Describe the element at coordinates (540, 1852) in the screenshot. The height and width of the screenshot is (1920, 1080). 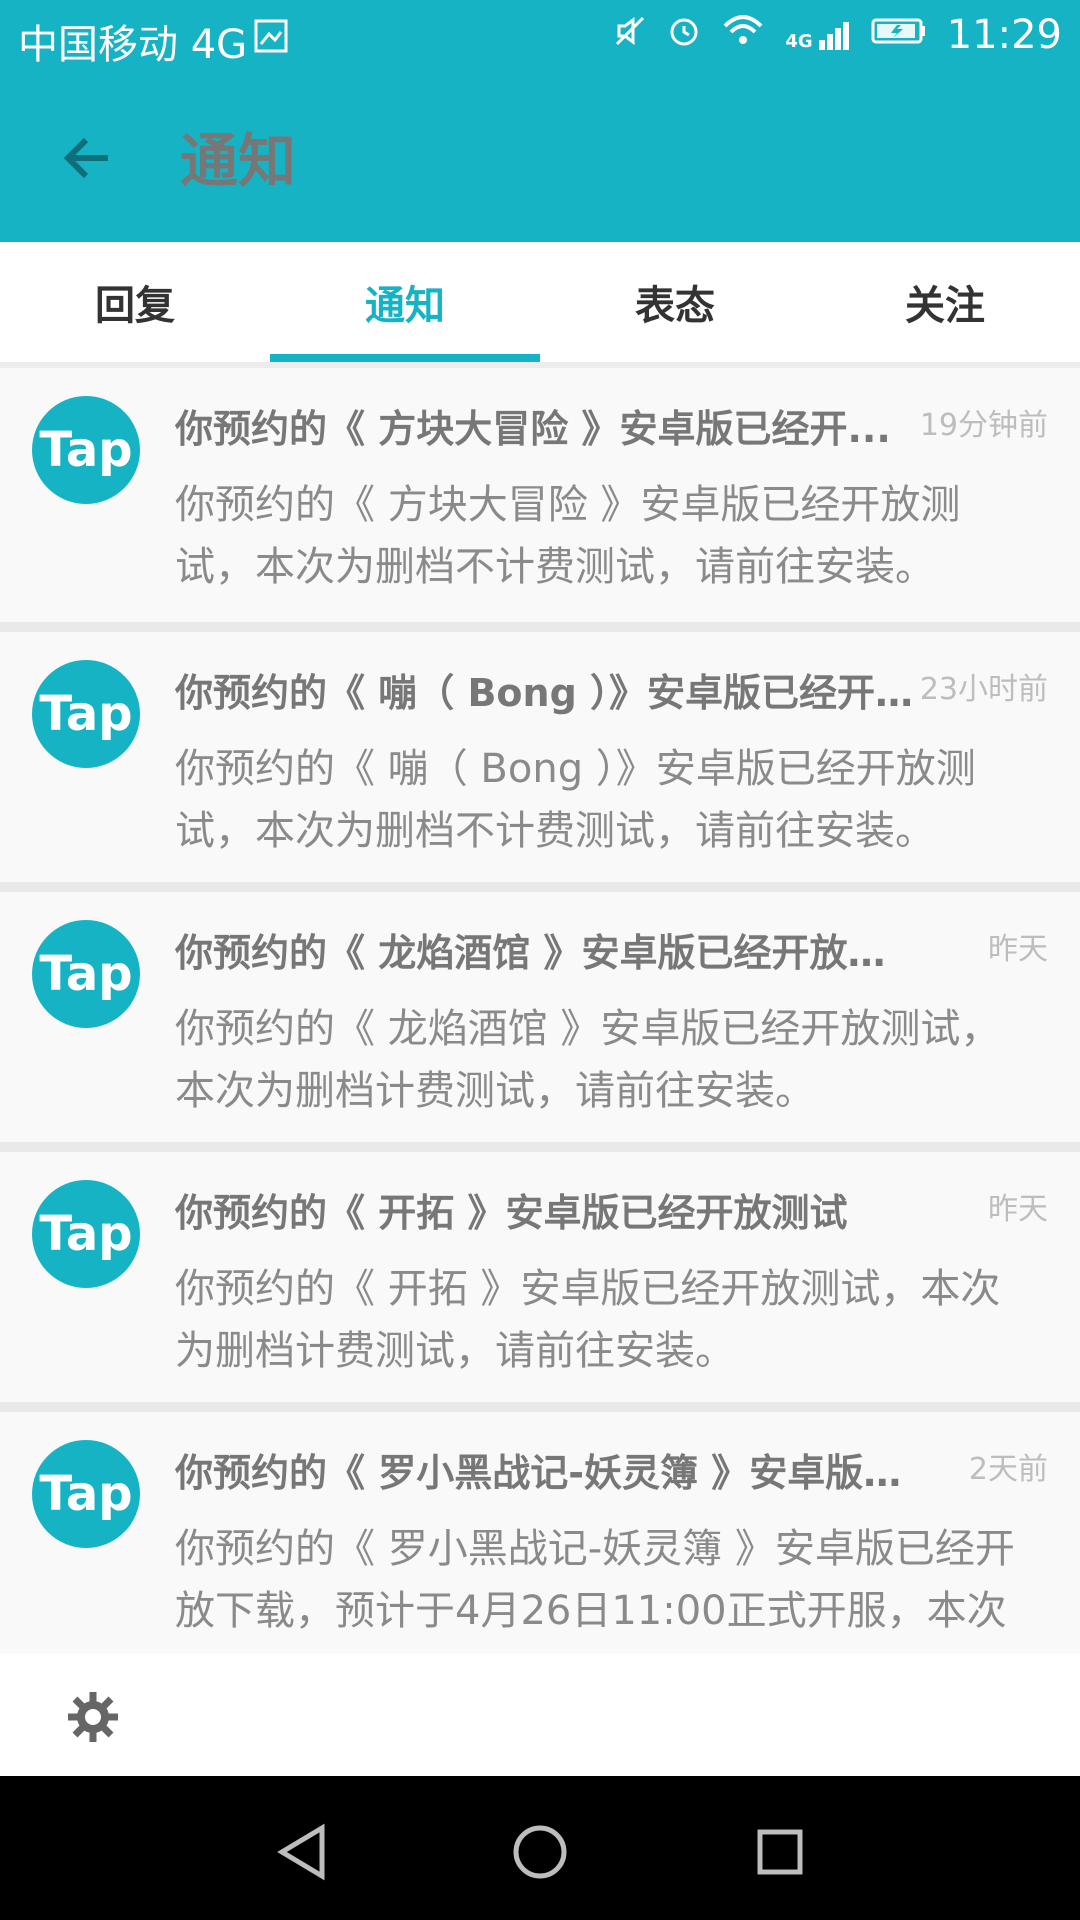
I see `circle-home-icon` at that location.